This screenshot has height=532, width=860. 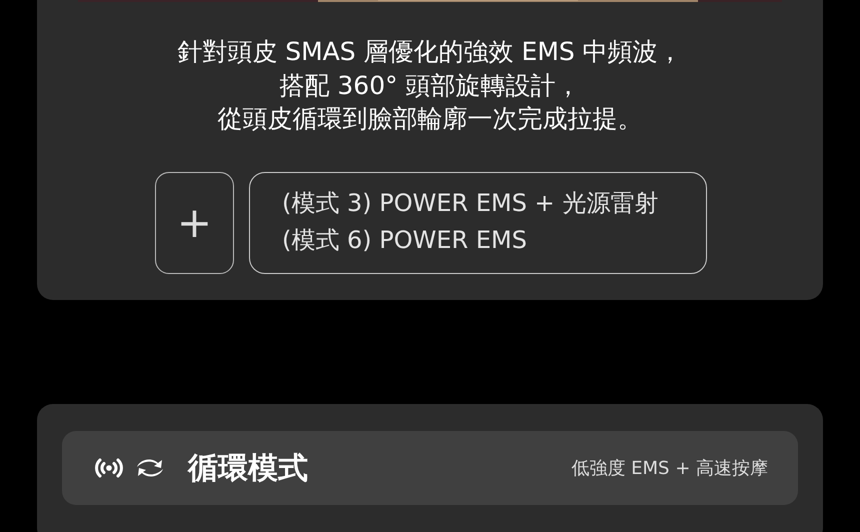 What do you see at coordinates (669, 468) in the screenshot?
I see `mode-detail: 低強度 EMS + 高速按摩` at bounding box center [669, 468].